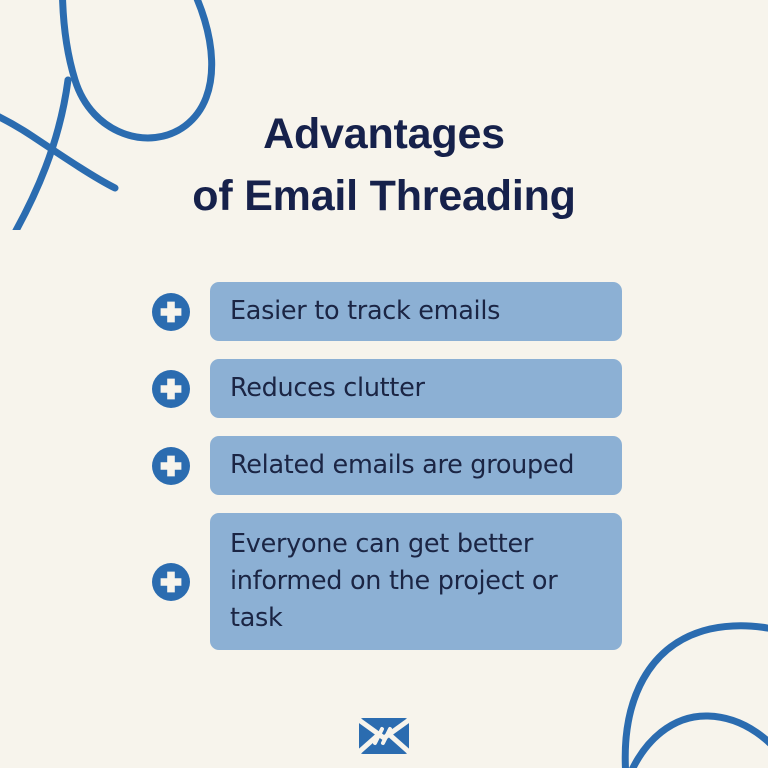 Image resolution: width=768 pixels, height=768 pixels. Describe the element at coordinates (384, 133) in the screenshot. I see `title-line-1: Advantages` at that location.